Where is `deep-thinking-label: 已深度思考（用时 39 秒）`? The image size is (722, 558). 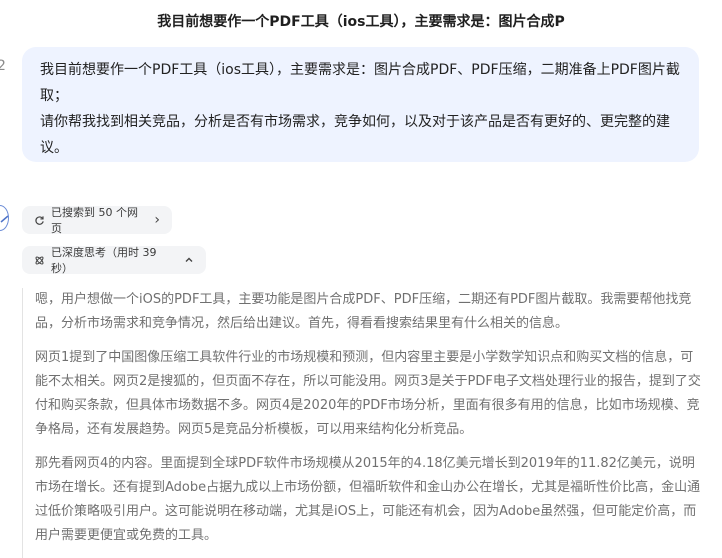
deep-thinking-label: 已深度思考（用时 39 秒） is located at coordinates (104, 260).